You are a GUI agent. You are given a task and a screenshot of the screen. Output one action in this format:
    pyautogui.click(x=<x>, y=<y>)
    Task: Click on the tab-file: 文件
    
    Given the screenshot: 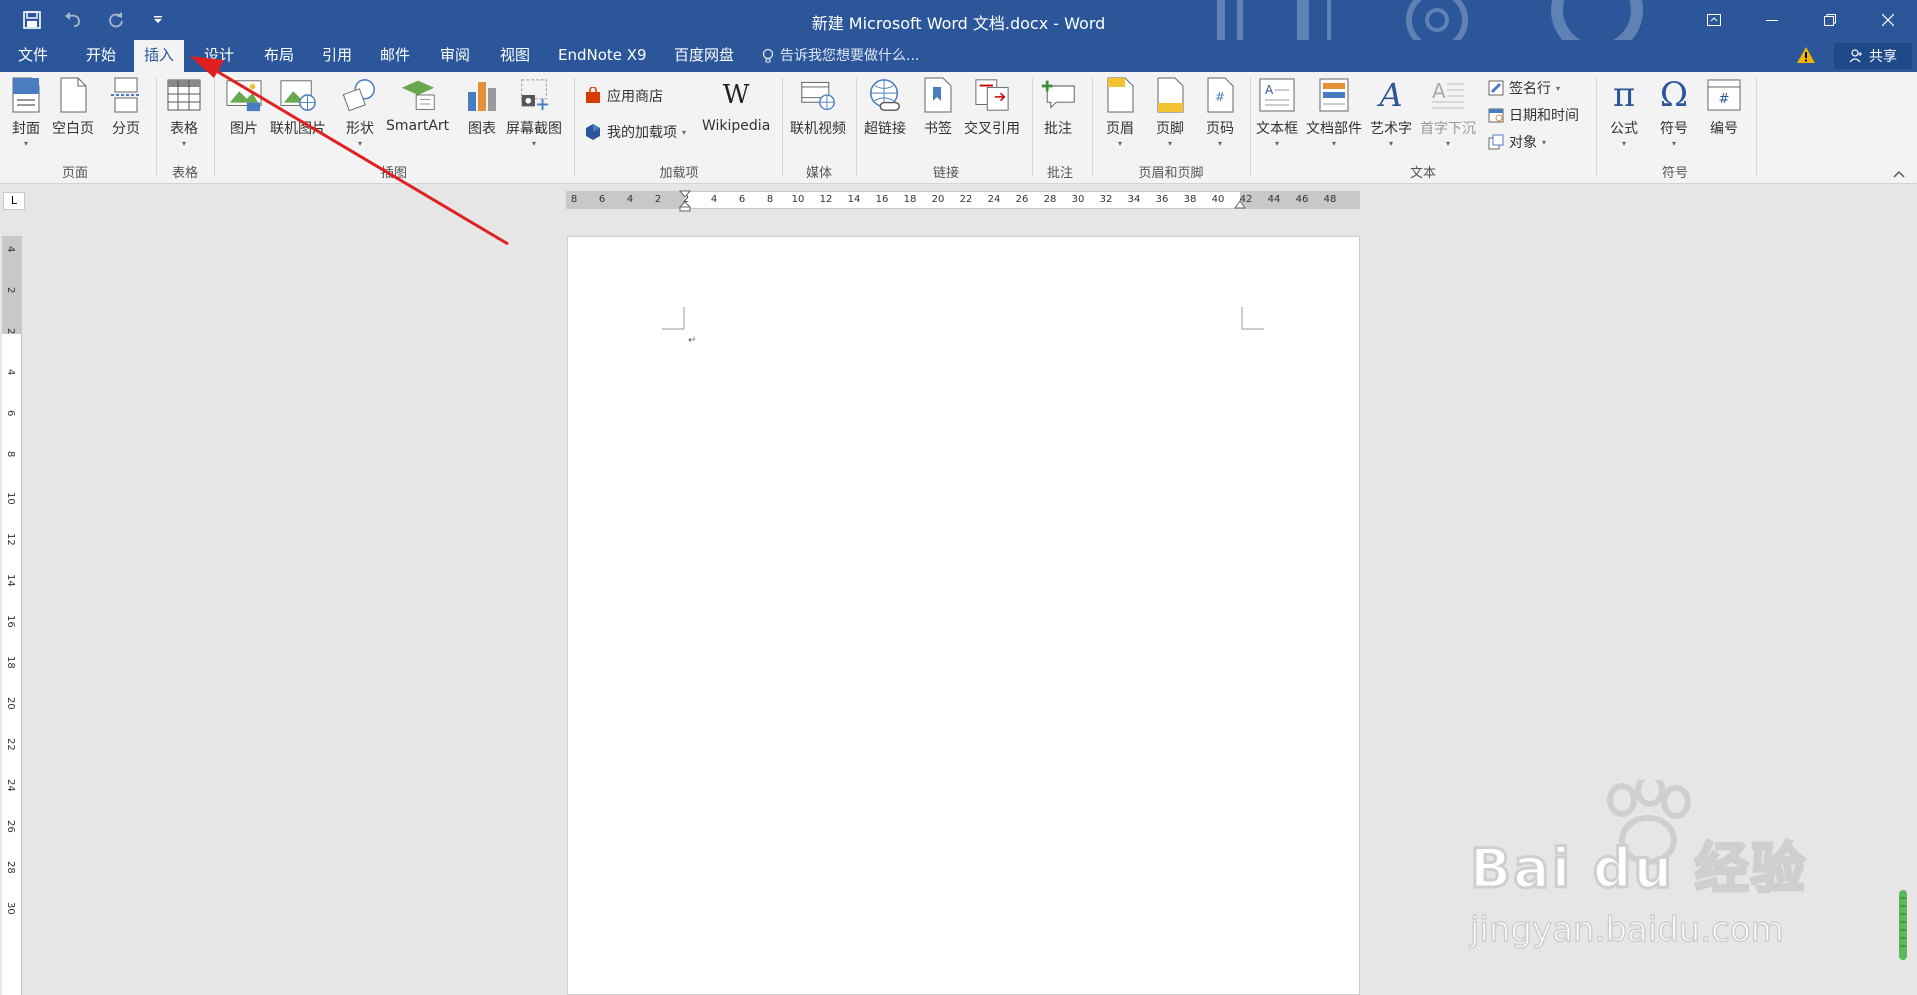 What is the action you would take?
    pyautogui.click(x=33, y=56)
    